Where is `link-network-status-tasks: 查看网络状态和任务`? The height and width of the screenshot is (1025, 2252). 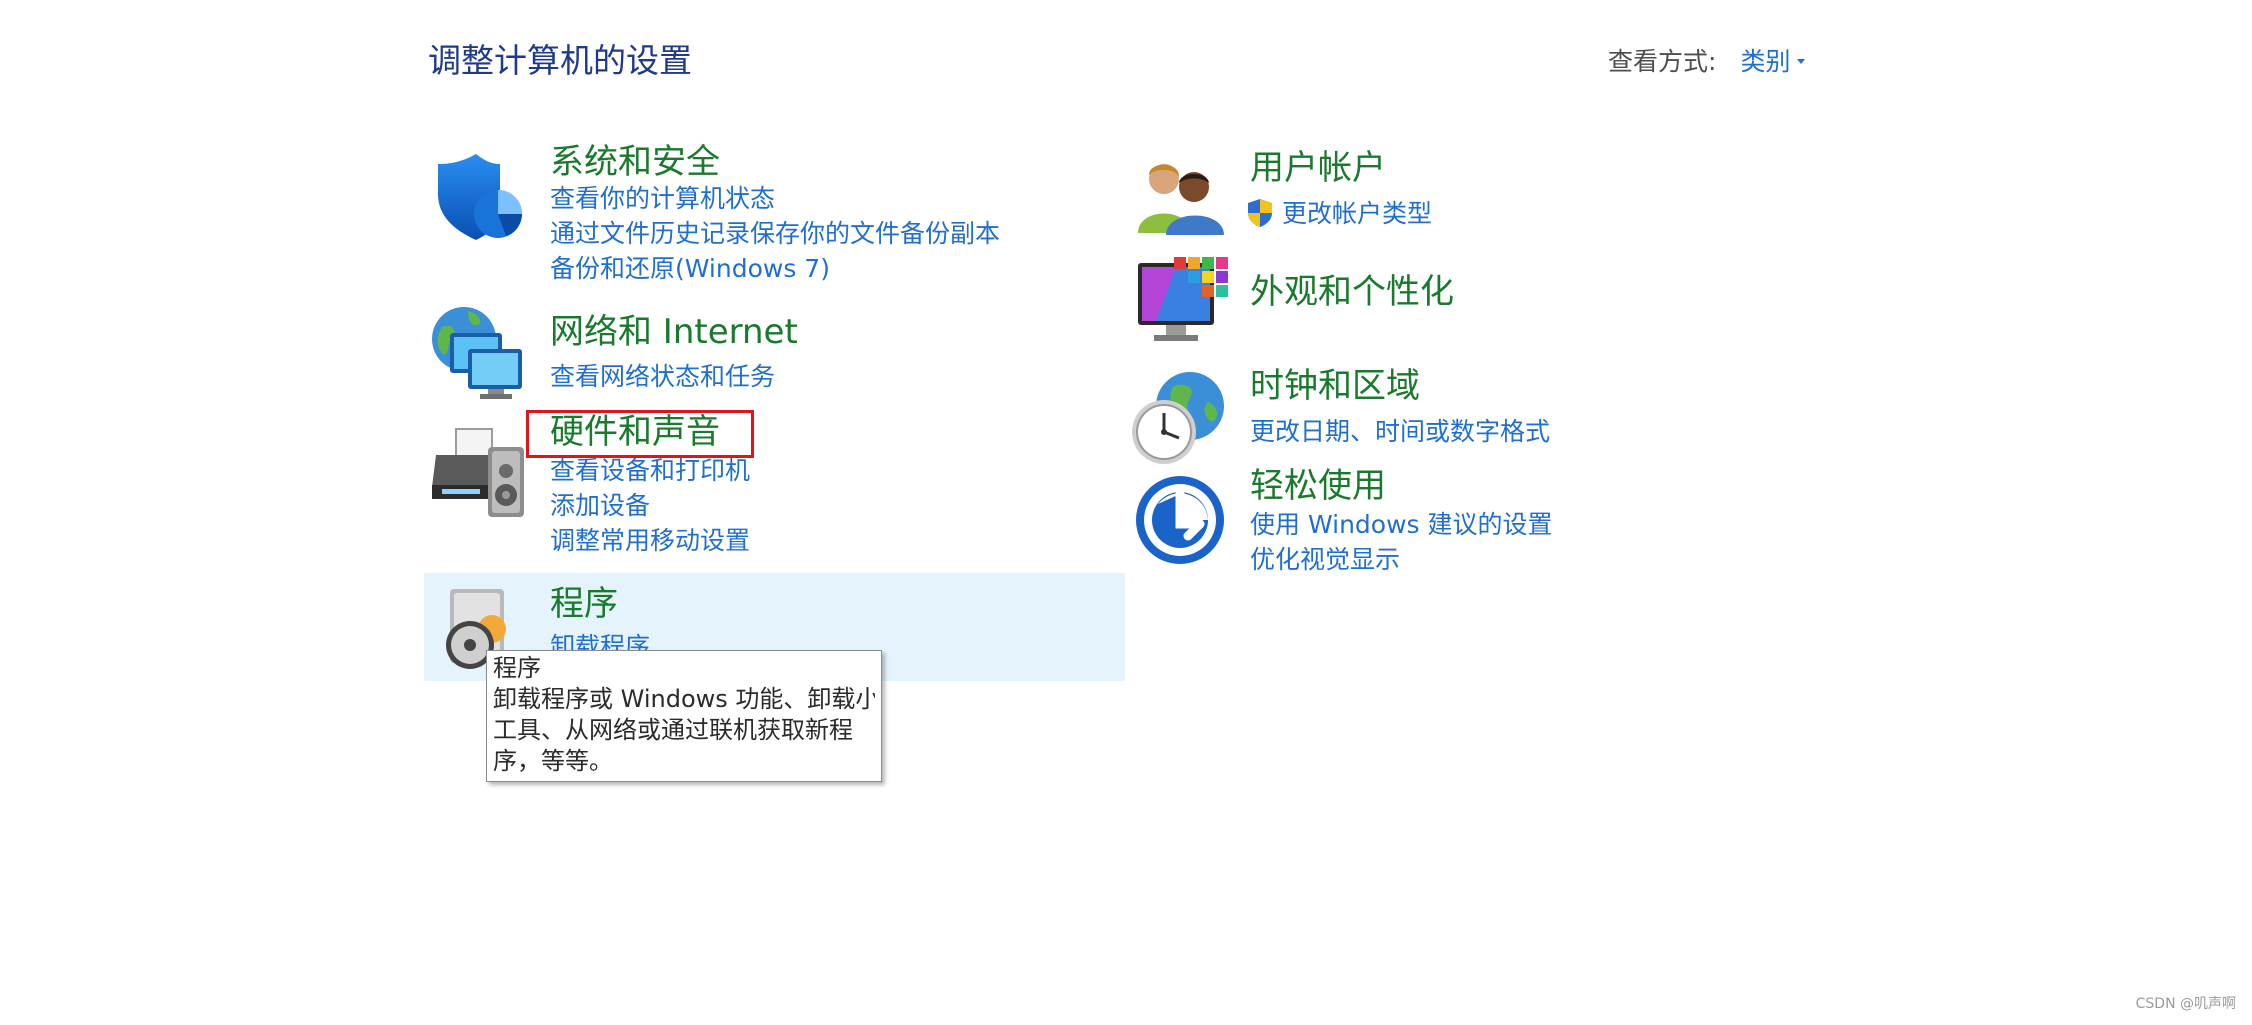
link-network-status-tasks: 查看网络状态和任务 is located at coordinates (662, 377).